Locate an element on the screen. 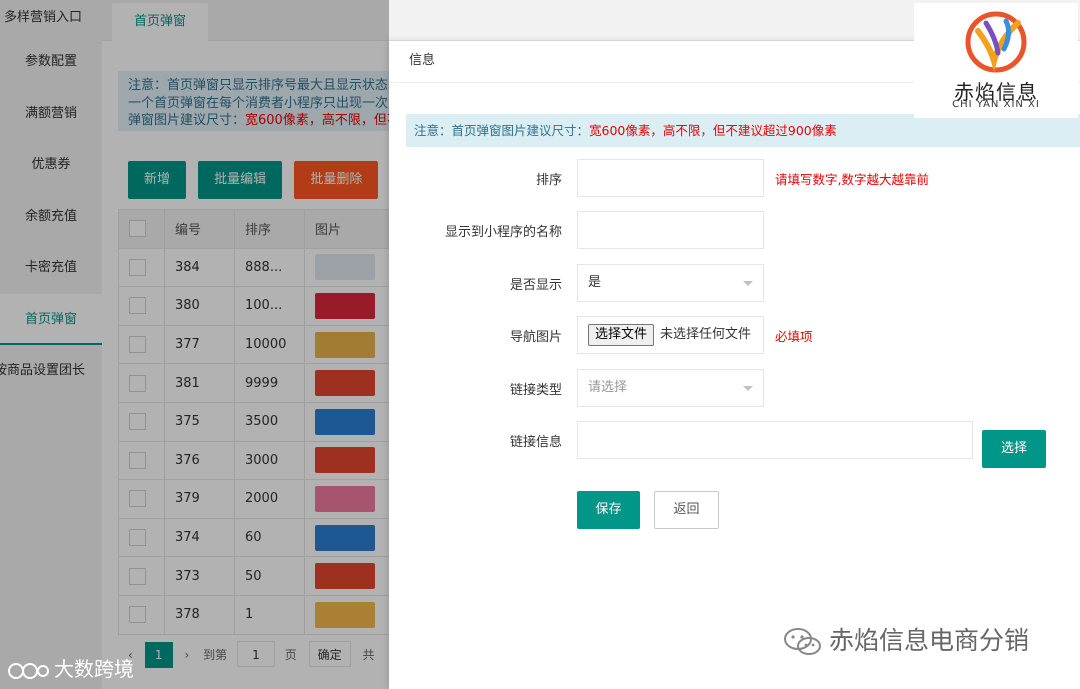  sort-input is located at coordinates (670, 178).